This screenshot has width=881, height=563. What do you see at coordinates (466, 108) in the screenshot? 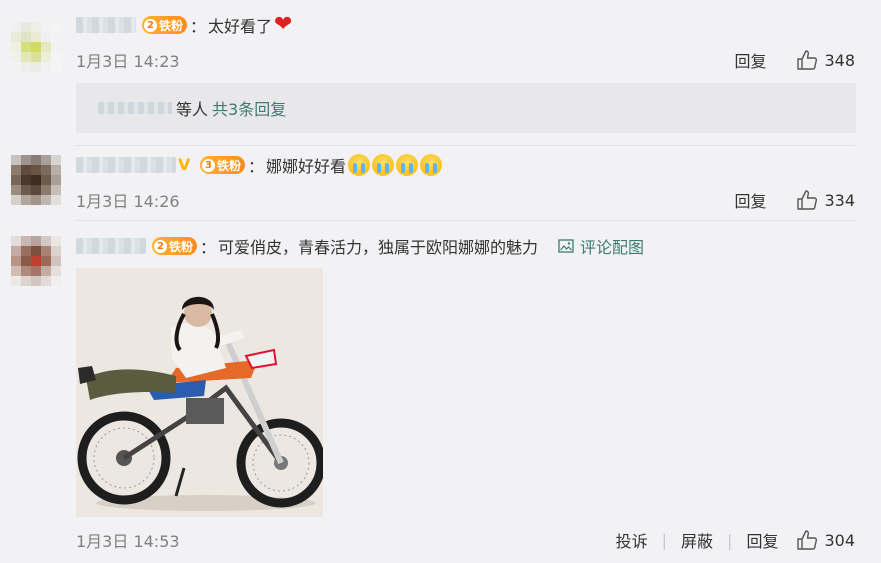
I see `reply-summary: 等人 共3条回复` at bounding box center [466, 108].